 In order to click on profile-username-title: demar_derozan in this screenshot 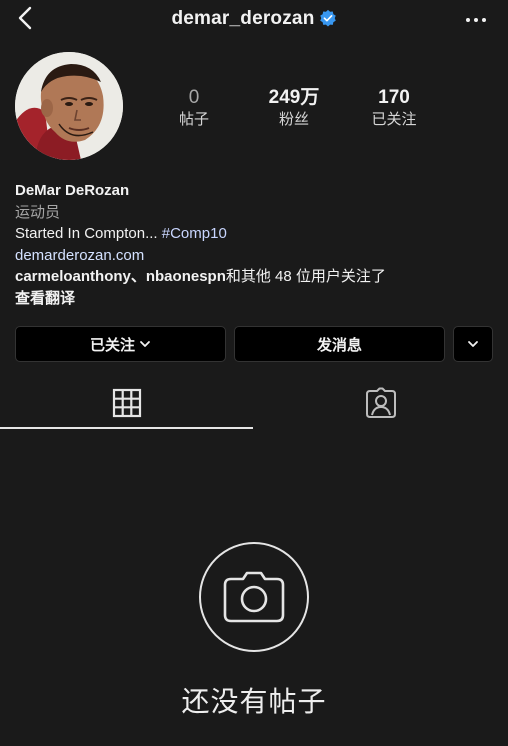, I will do `click(254, 19)`.